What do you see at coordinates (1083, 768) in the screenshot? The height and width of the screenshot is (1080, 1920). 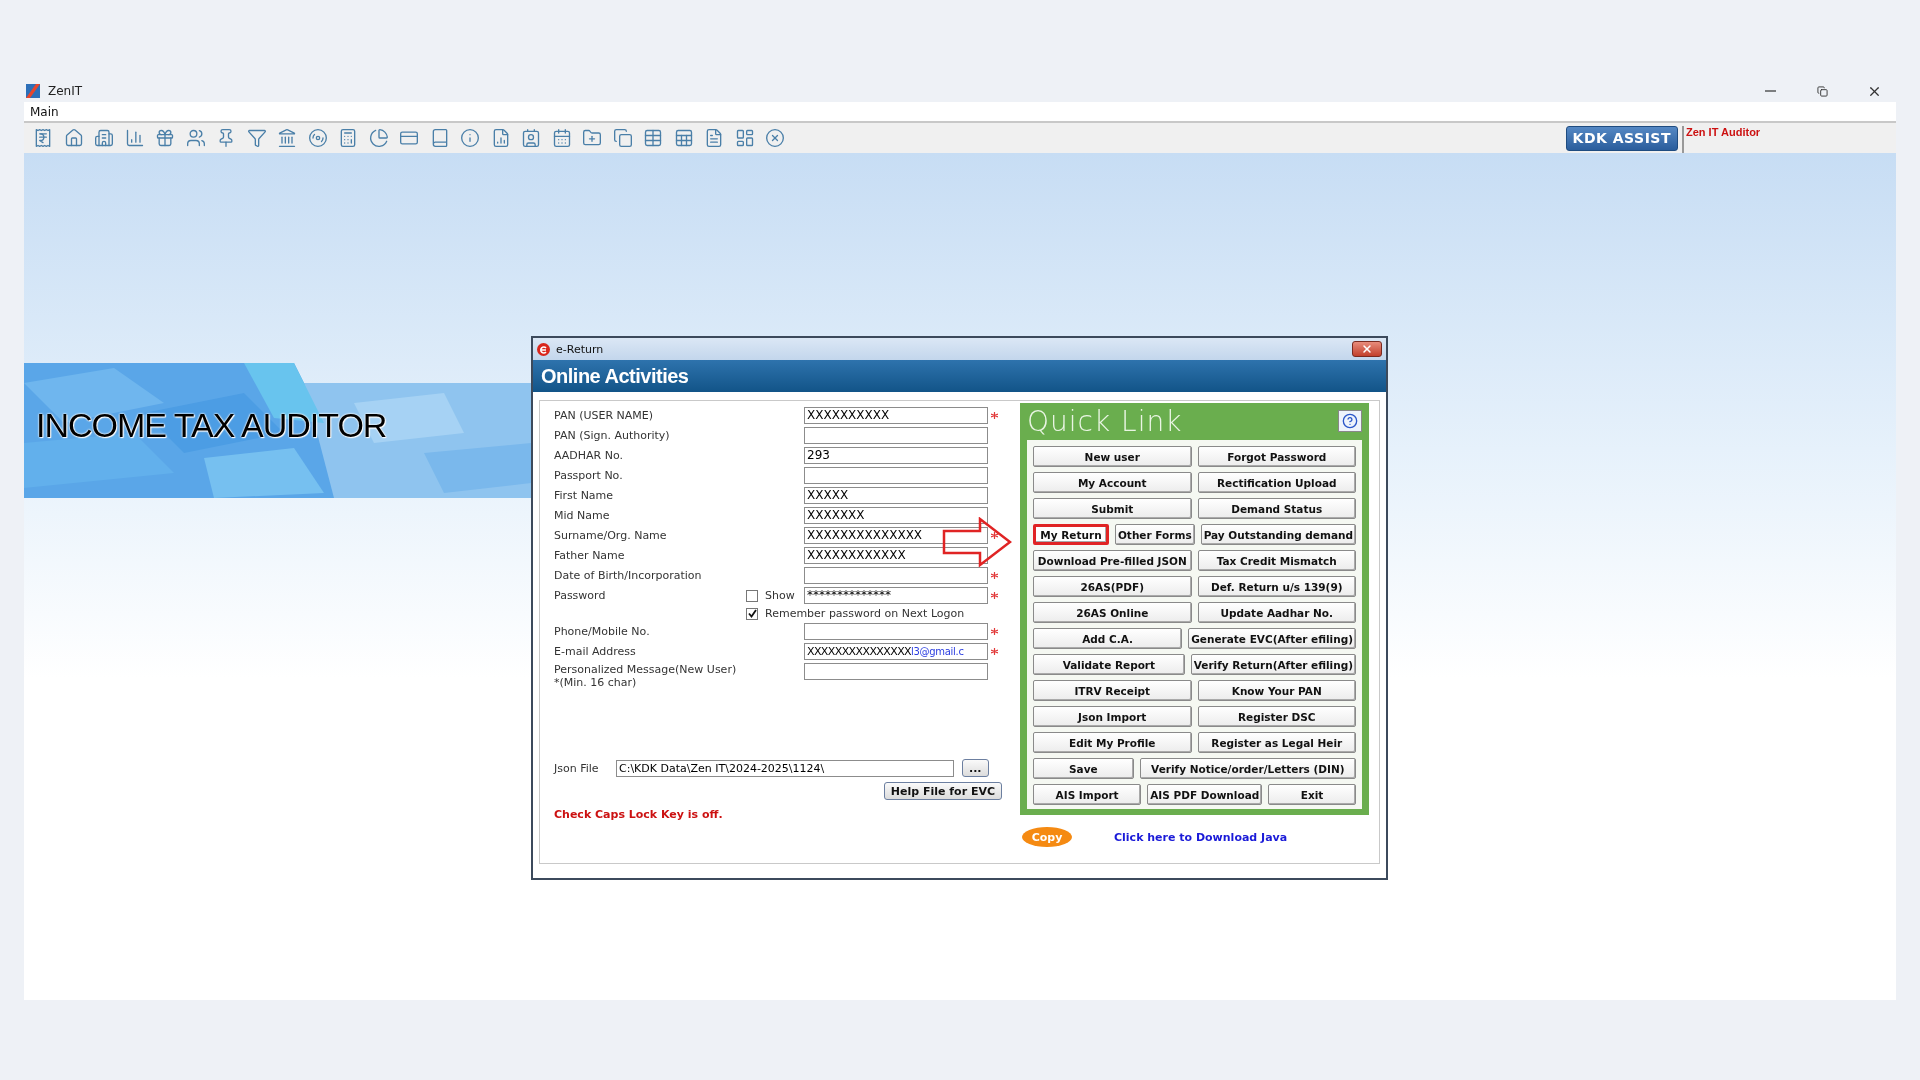 I see `quick-link-button: Save` at bounding box center [1083, 768].